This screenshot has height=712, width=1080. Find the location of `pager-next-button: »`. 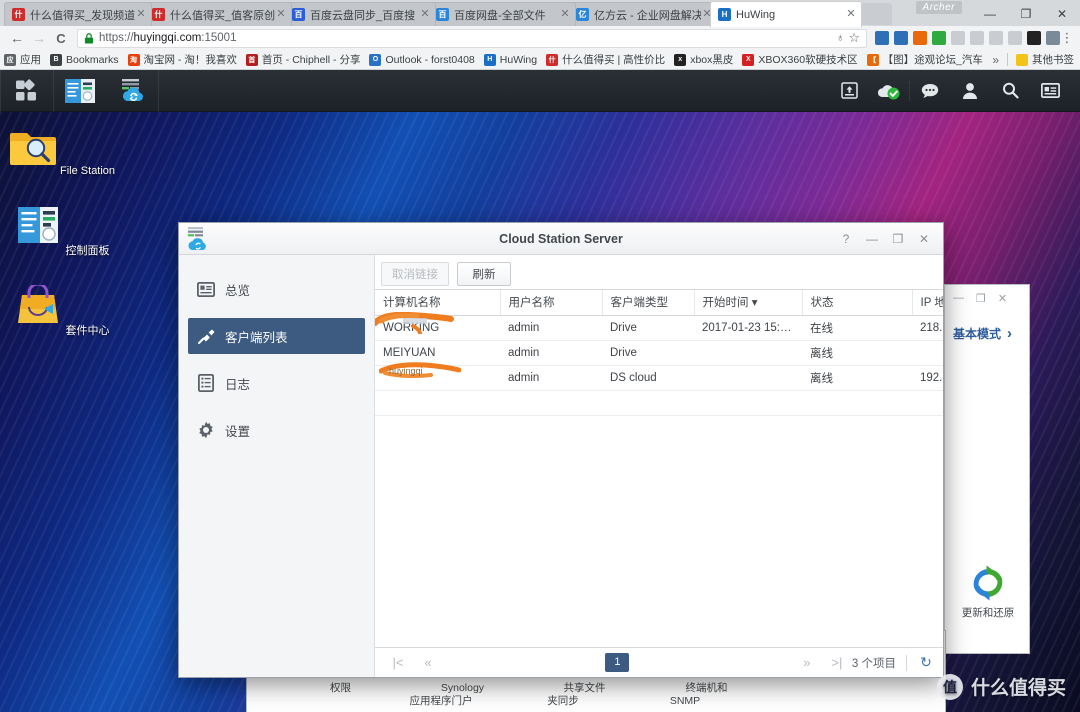

pager-next-button: » is located at coordinates (807, 662).